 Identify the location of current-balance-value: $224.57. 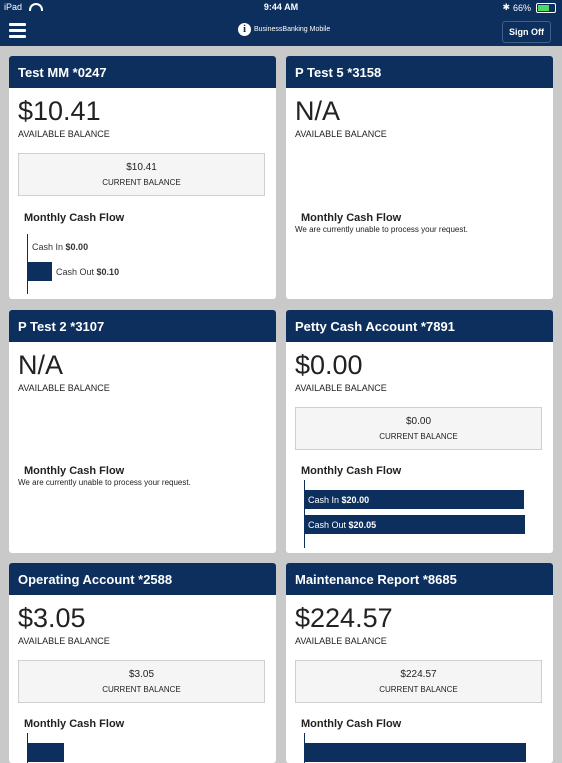
(418, 674).